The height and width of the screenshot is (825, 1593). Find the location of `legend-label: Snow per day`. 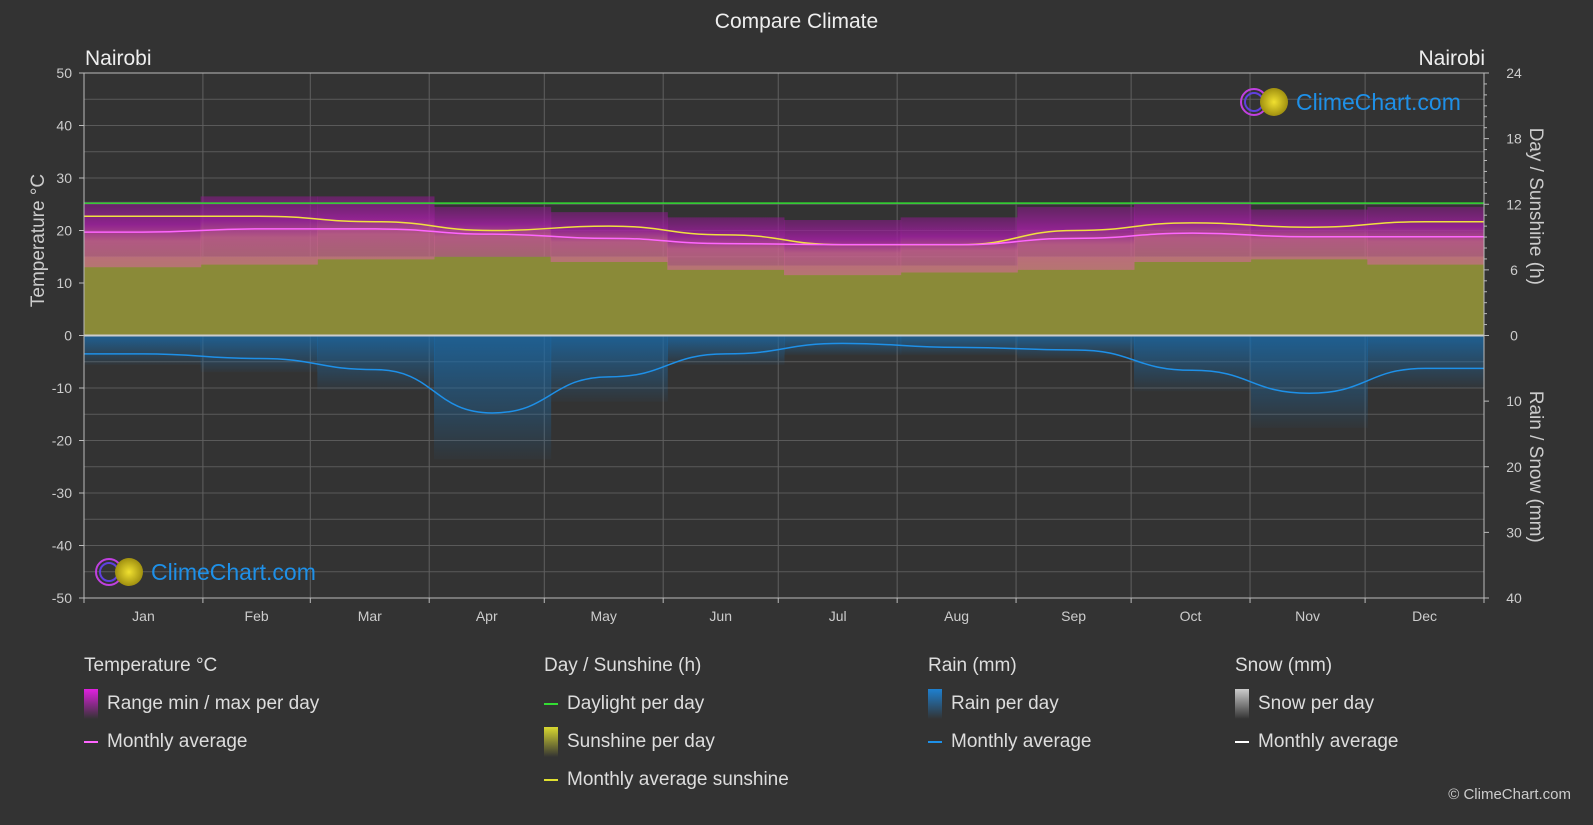

legend-label: Snow per day is located at coordinates (1316, 703).